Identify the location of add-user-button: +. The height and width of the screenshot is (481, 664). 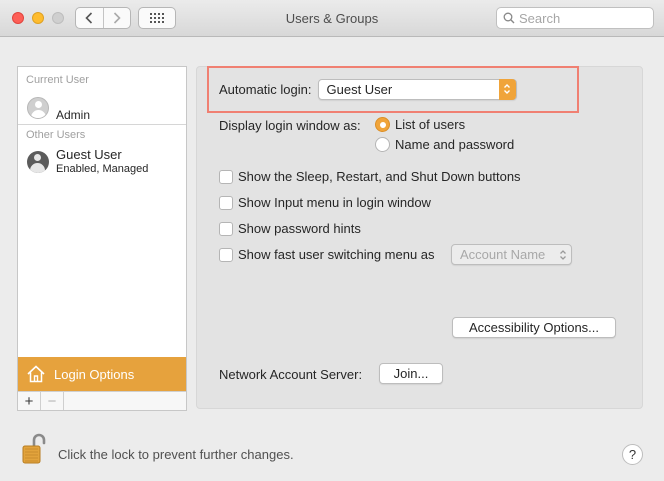
(29, 401).